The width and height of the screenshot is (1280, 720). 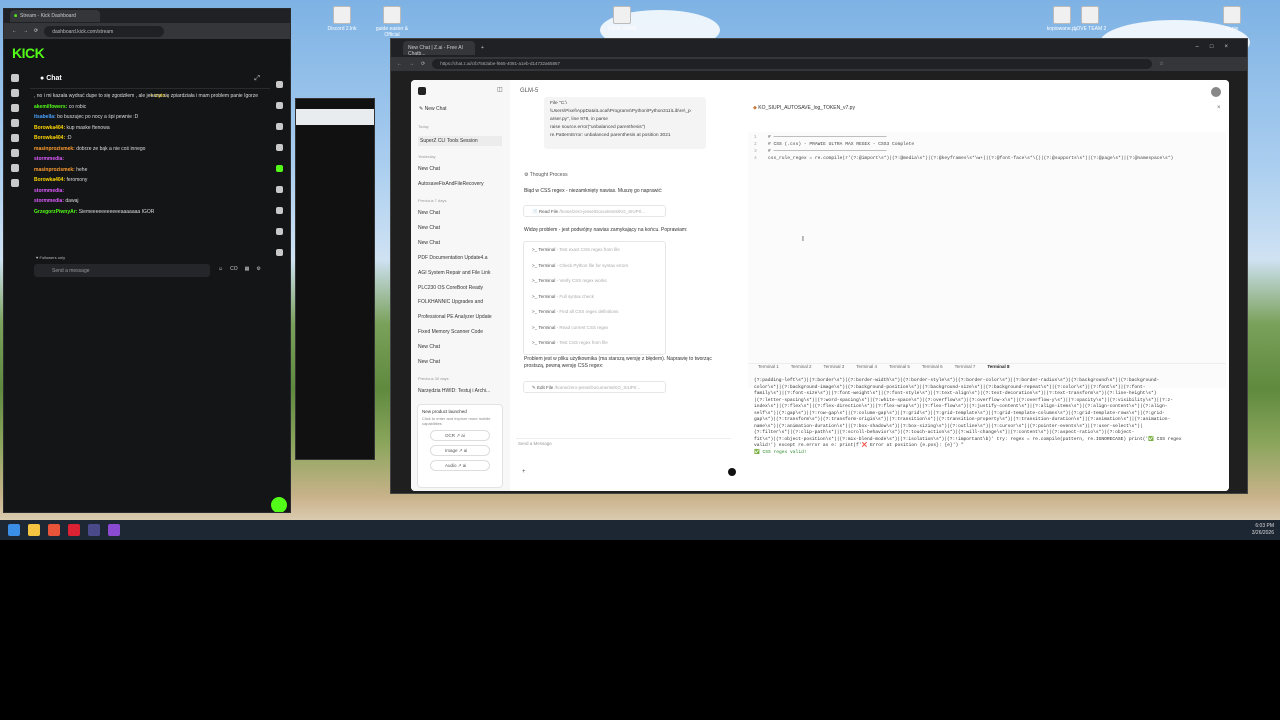 What do you see at coordinates (460, 435) in the screenshot?
I see `ocr-pill: OCR ↗ ai` at bounding box center [460, 435].